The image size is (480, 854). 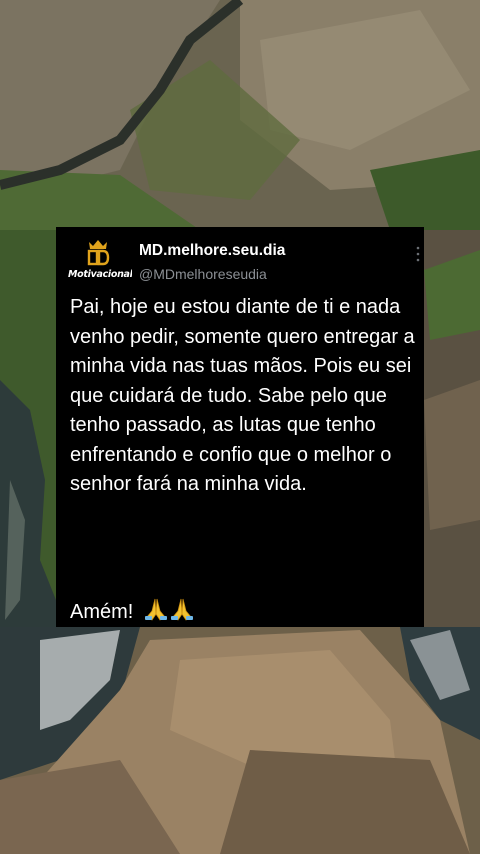 I want to click on display-name: MD.melhore.seu.dia, so click(x=212, y=251).